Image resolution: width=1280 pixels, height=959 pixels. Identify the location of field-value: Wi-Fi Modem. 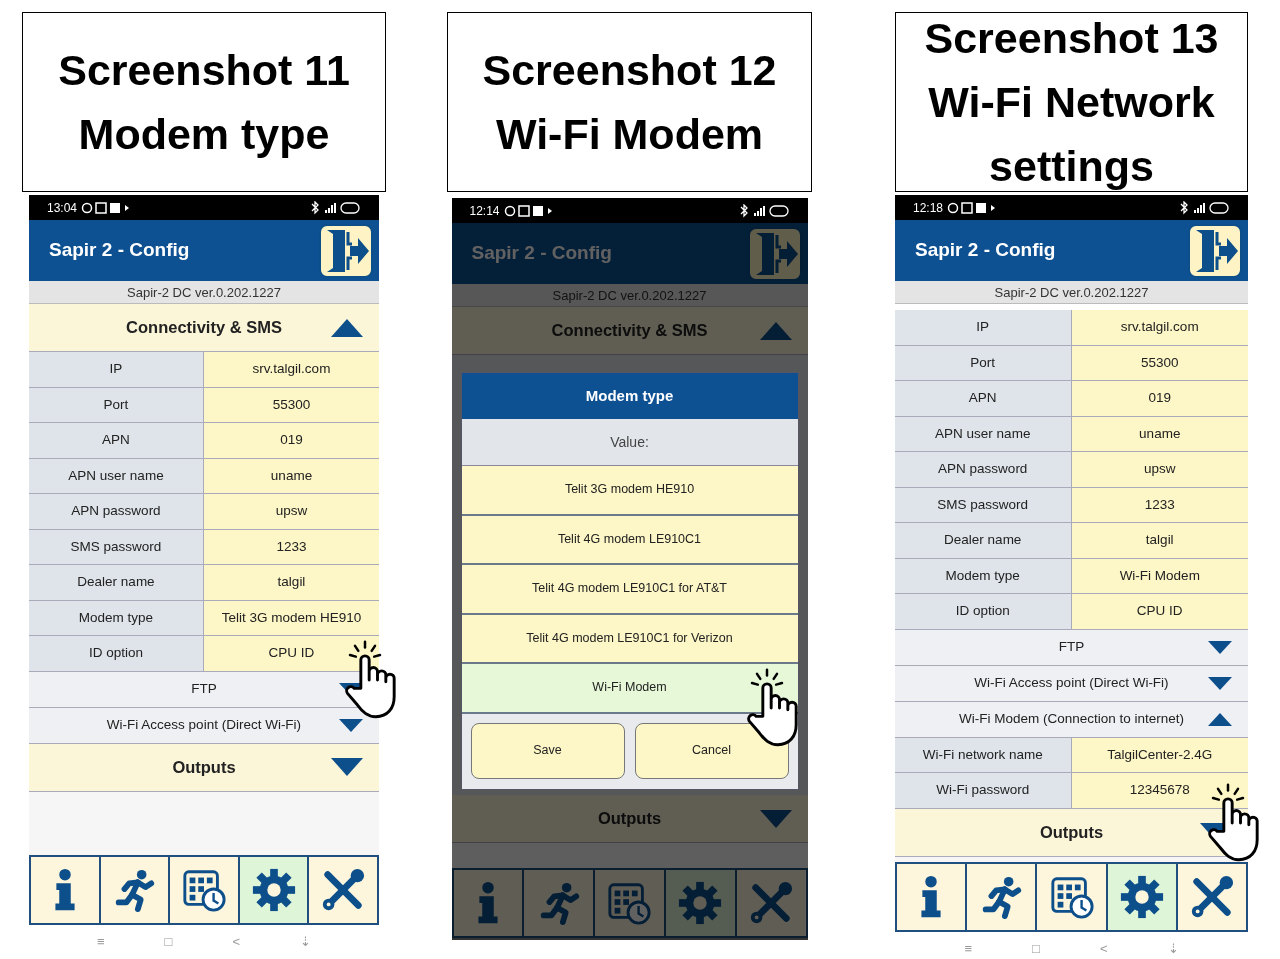
(1159, 575).